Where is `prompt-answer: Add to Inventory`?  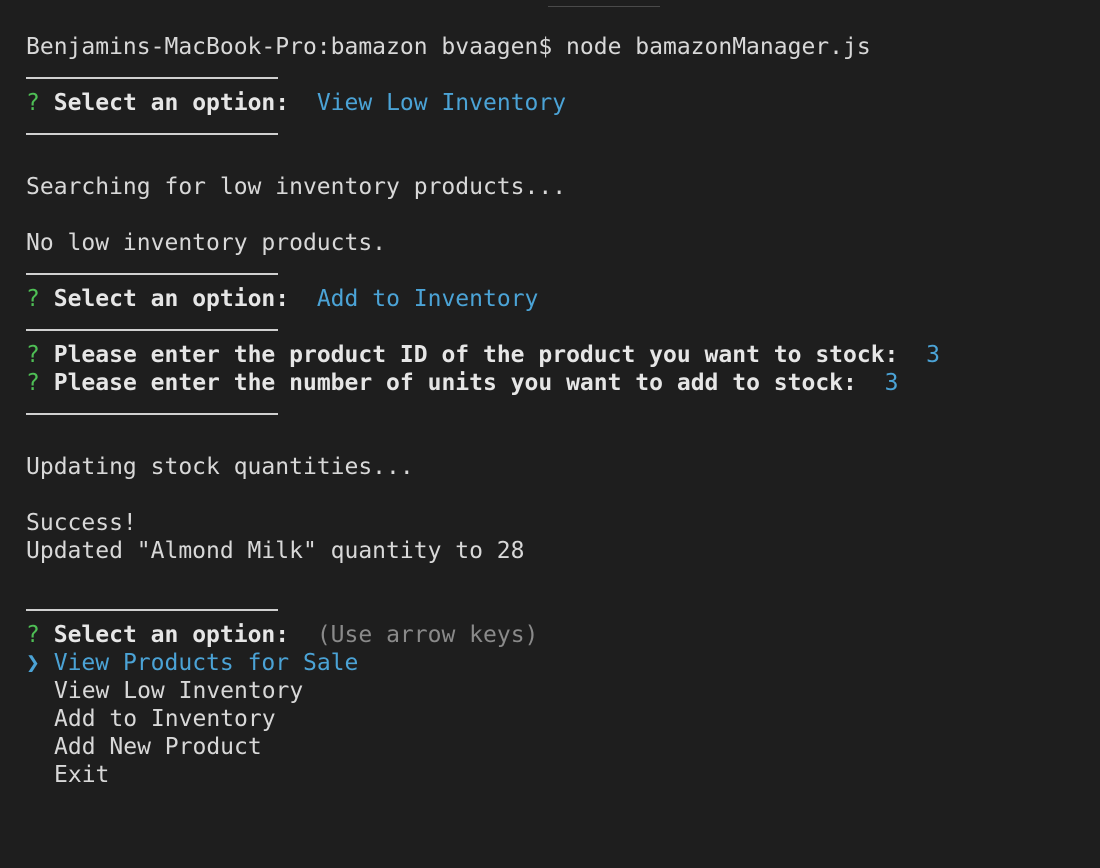
prompt-answer: Add to Inventory is located at coordinates (427, 299).